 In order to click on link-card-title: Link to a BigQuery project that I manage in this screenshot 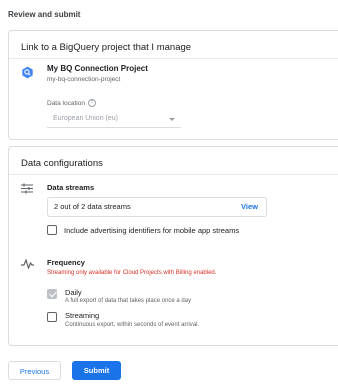, I will do `click(106, 47)`.